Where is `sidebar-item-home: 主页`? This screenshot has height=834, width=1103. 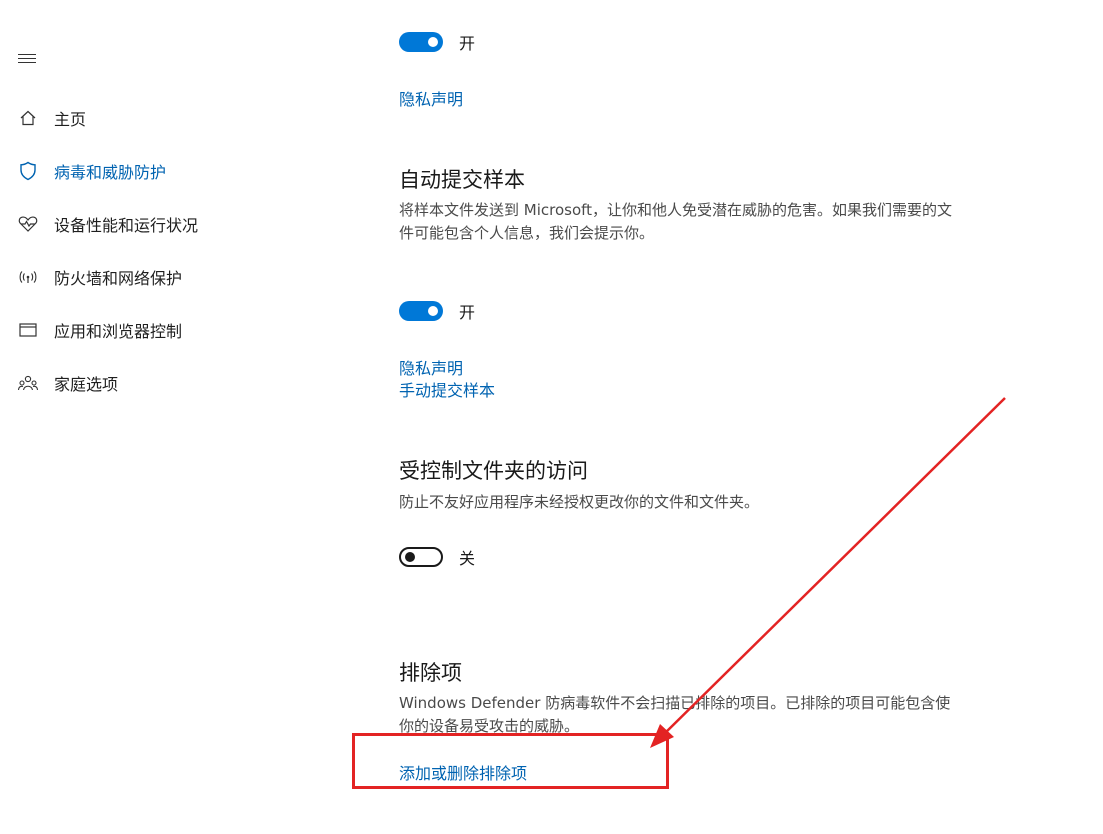 sidebar-item-home: 主页 is located at coordinates (160, 118).